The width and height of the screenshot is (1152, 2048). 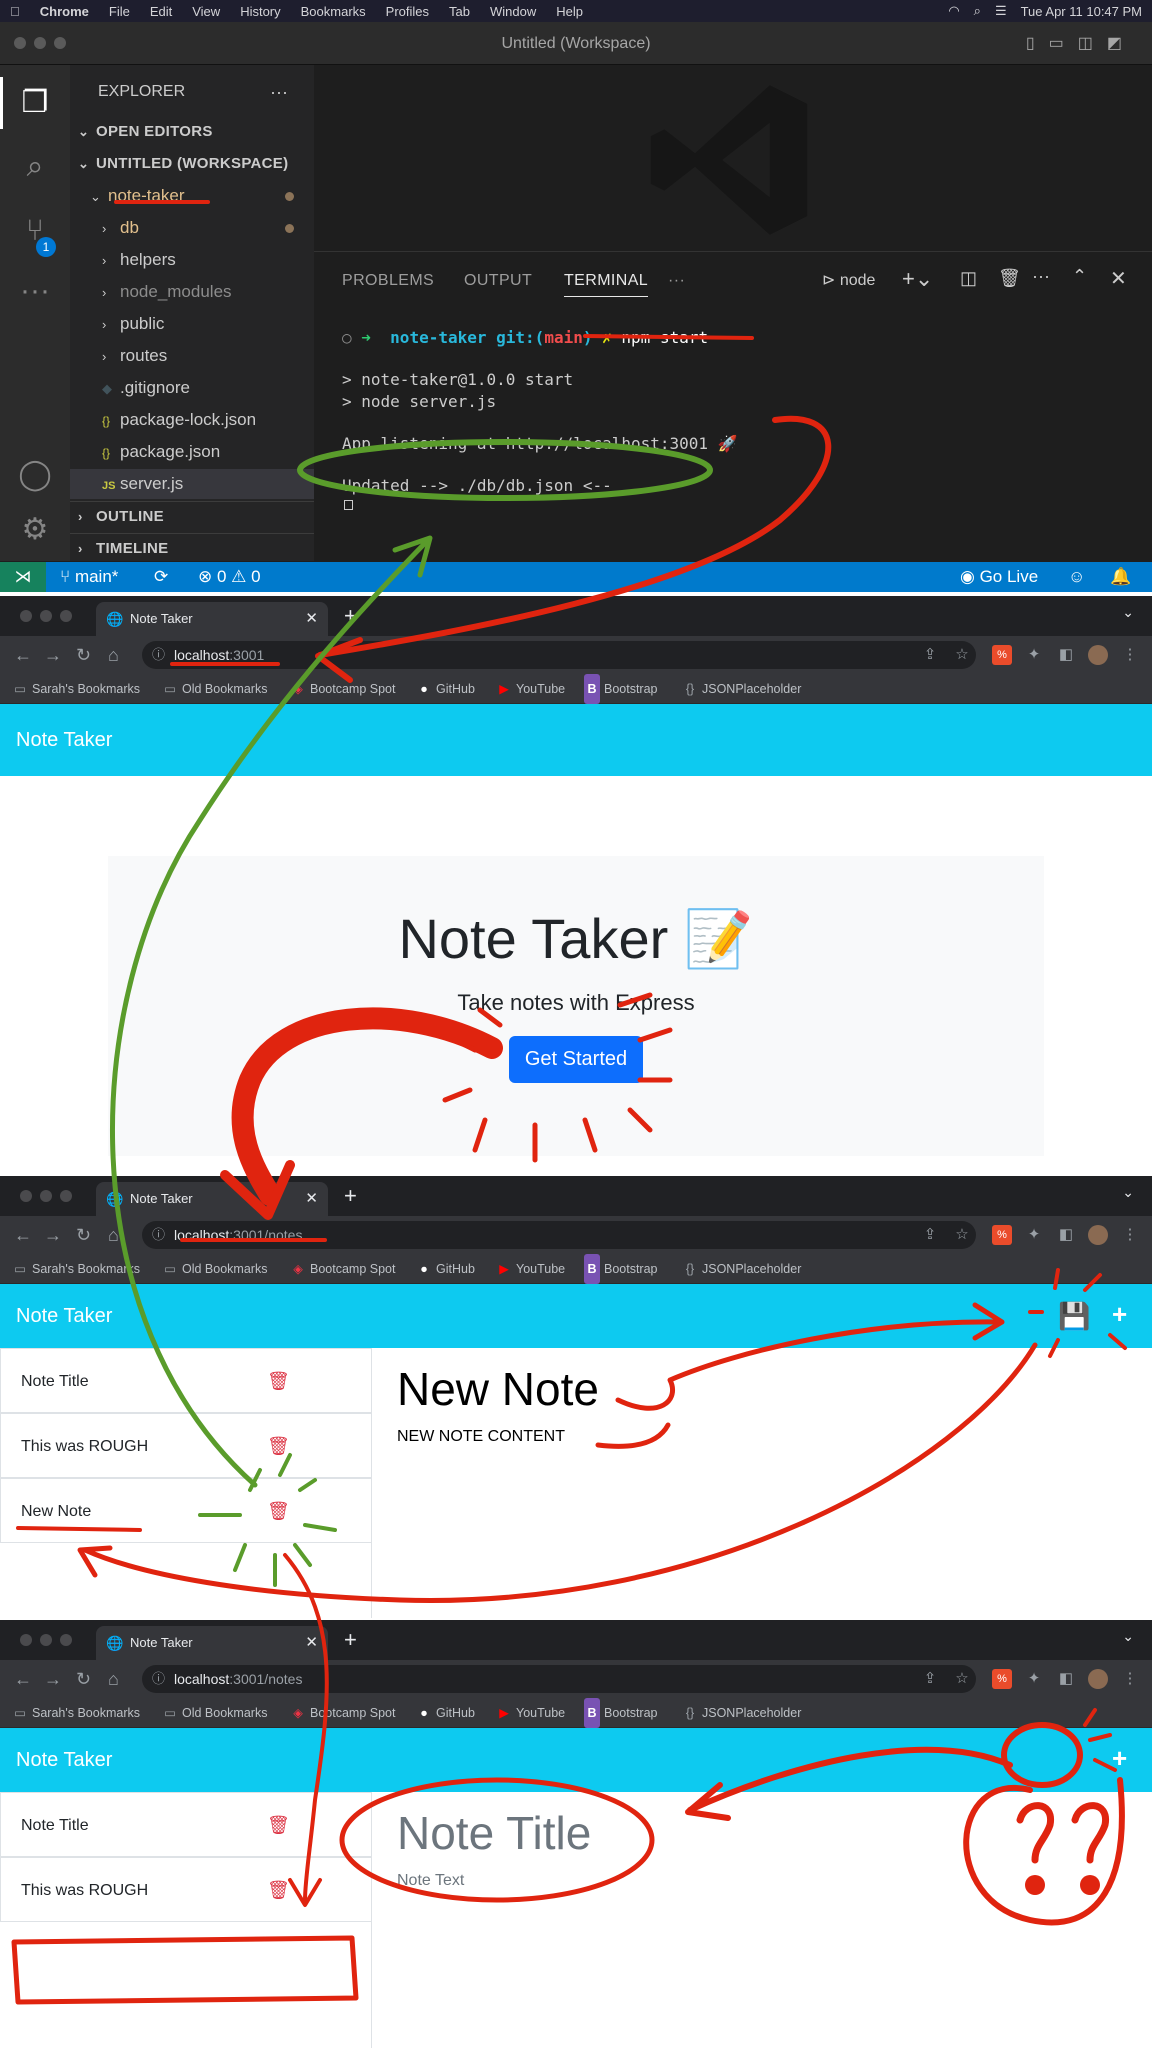 I want to click on navbar-brand: Note Taker, so click(x=64, y=1316).